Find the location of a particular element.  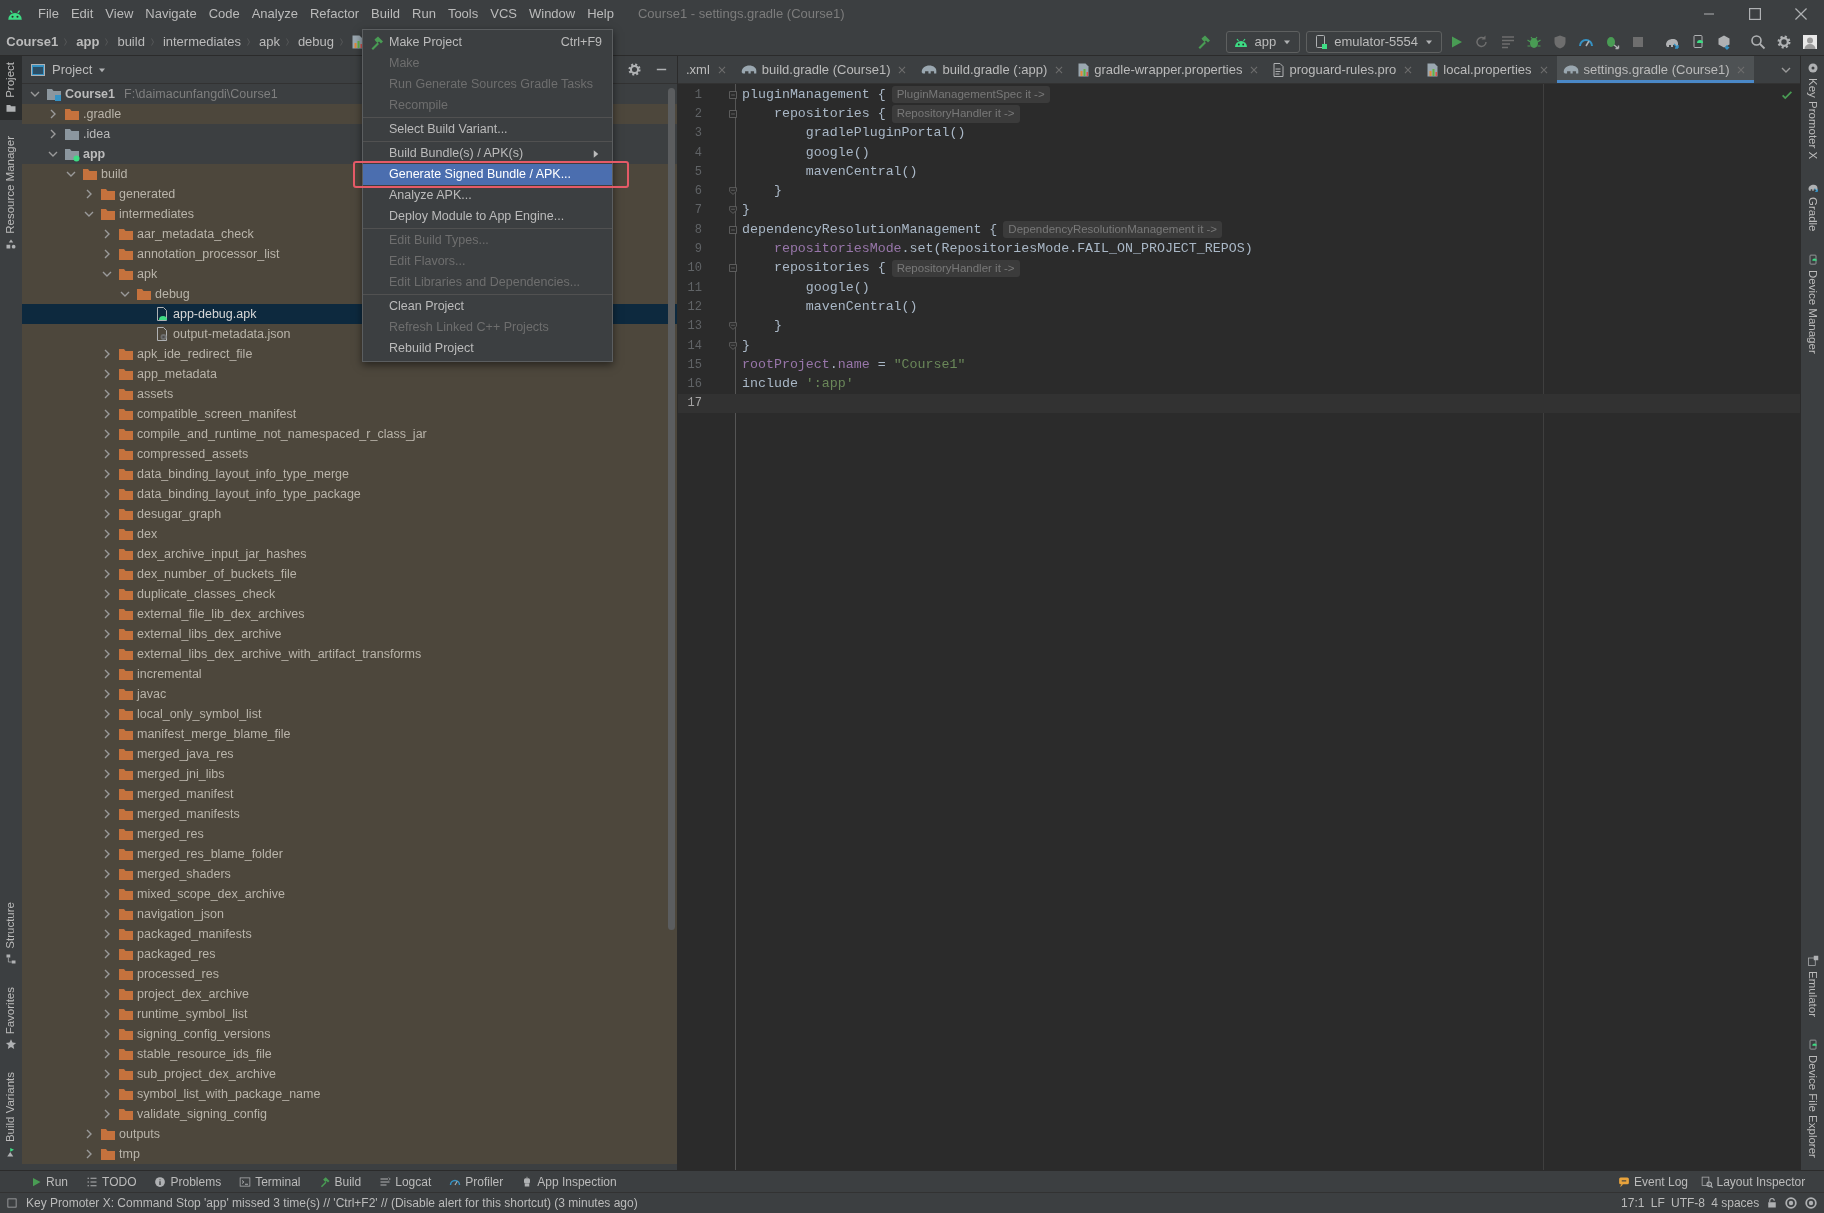

scrollbar is located at coordinates (671, 509).